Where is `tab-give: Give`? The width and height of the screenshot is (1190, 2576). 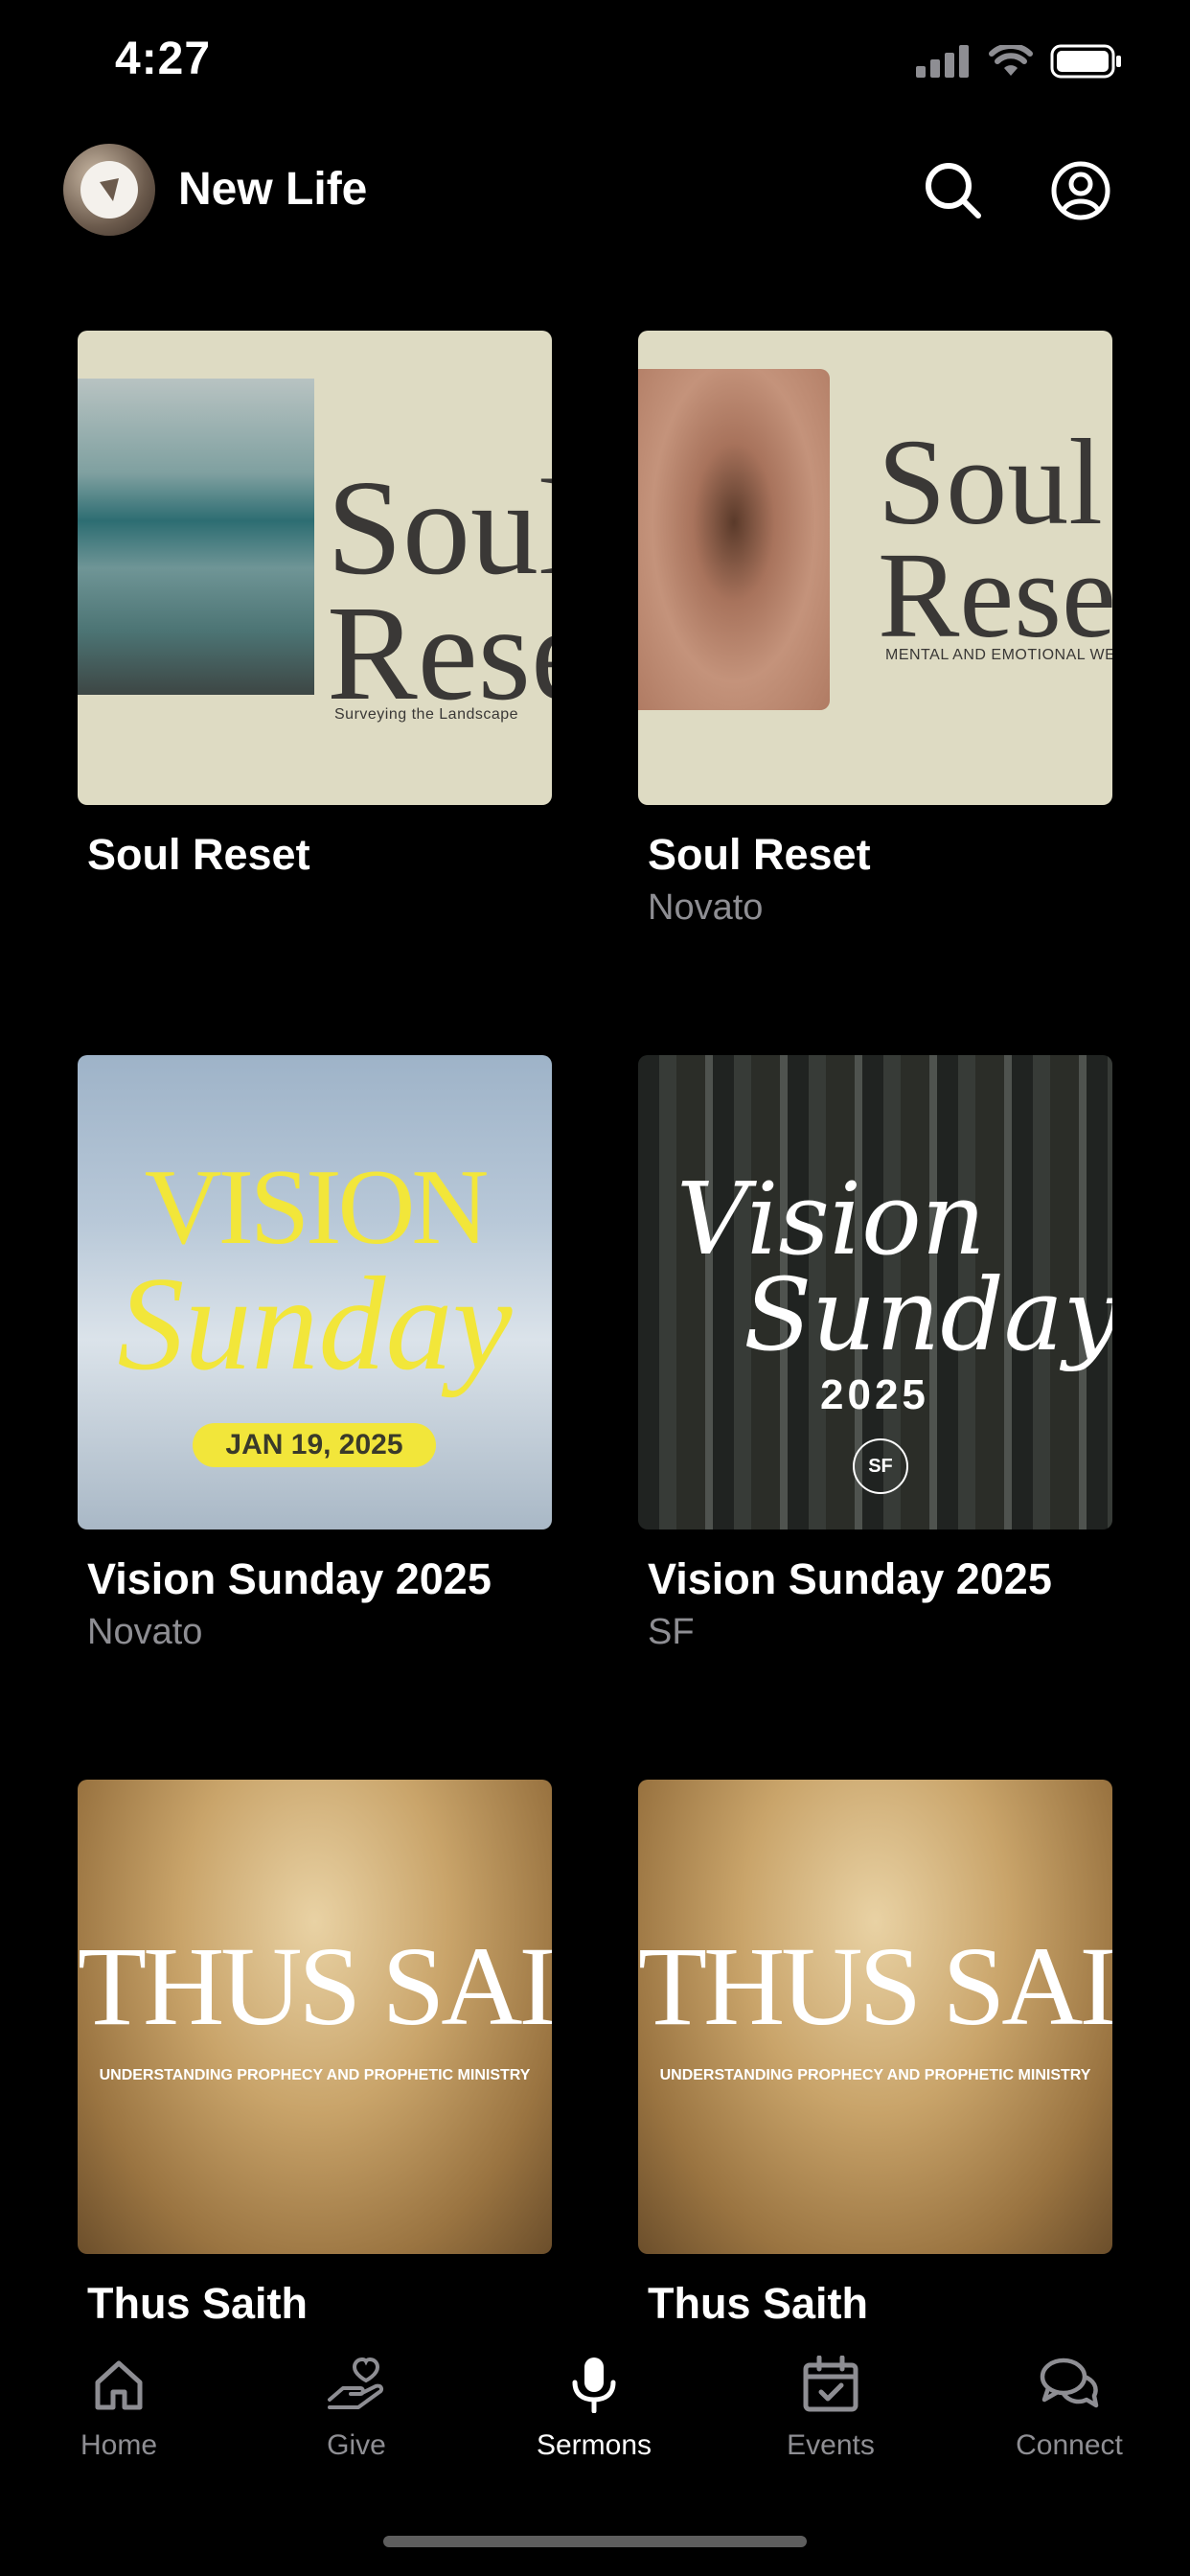 tab-give: Give is located at coordinates (357, 2409).